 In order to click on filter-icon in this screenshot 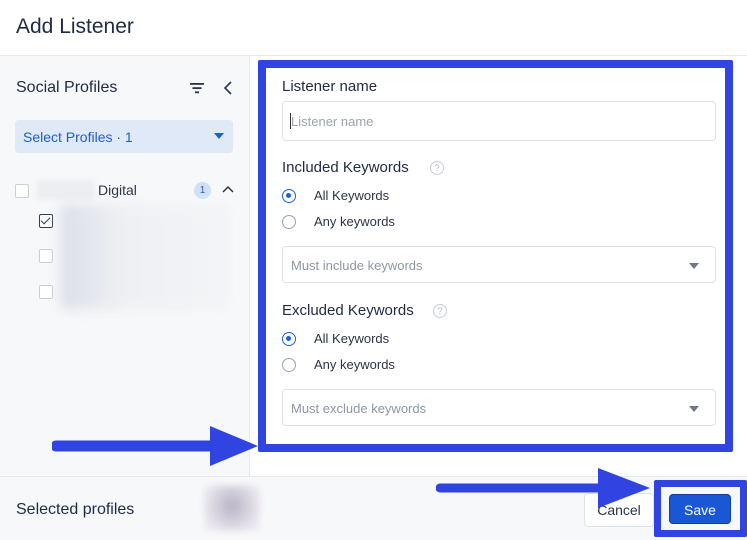, I will do `click(197, 88)`.